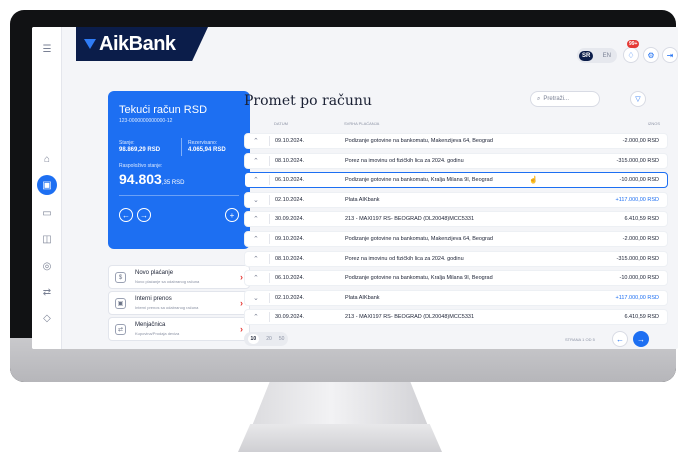  I want to click on filter-button: ▽, so click(638, 99).